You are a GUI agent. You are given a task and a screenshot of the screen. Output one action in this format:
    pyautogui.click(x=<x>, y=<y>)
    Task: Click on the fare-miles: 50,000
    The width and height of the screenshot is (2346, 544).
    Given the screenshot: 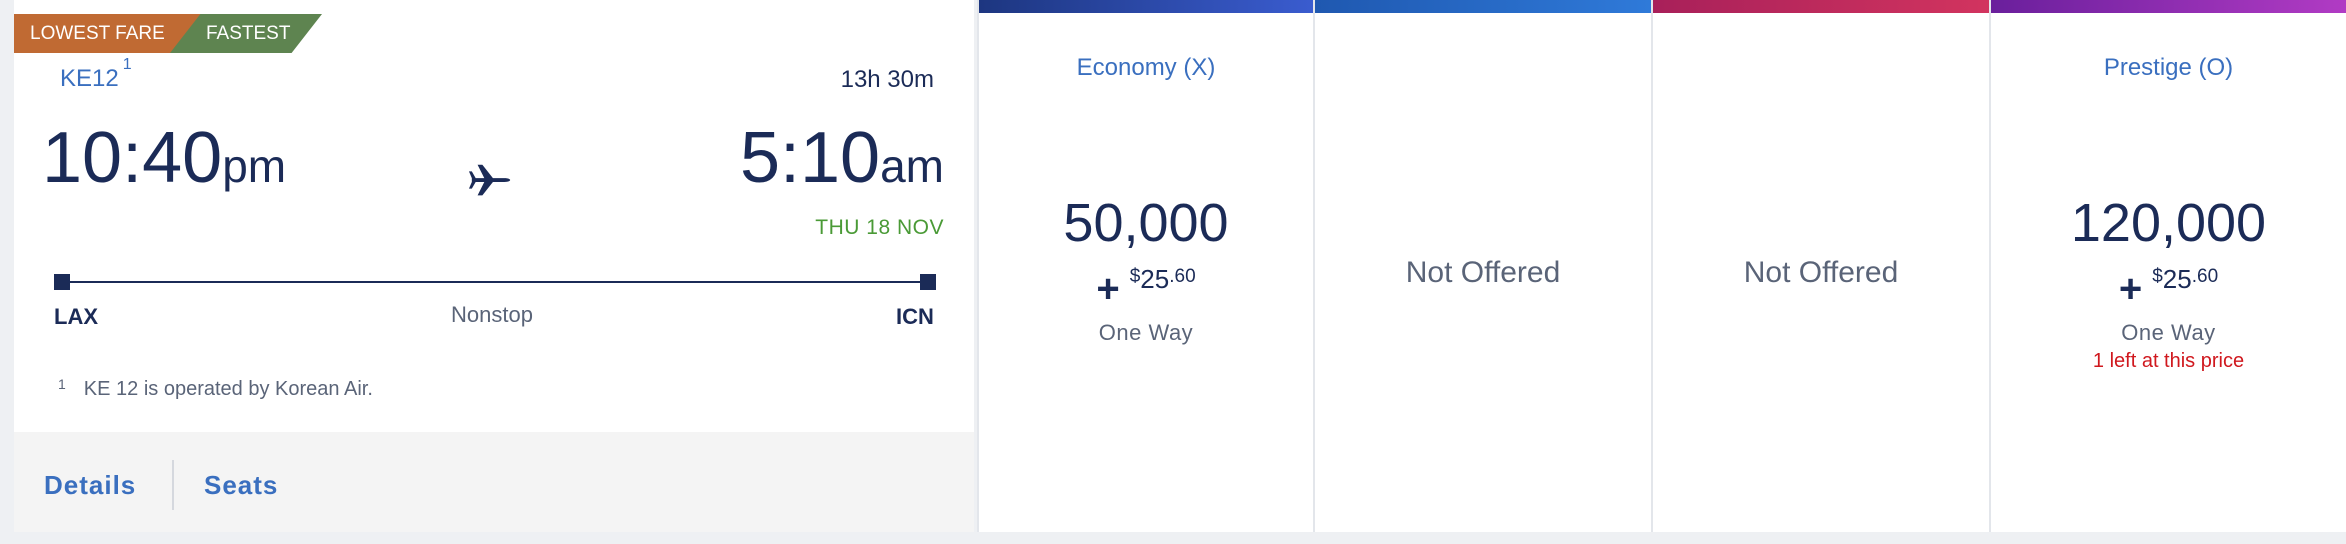 What is the action you would take?
    pyautogui.click(x=1146, y=223)
    